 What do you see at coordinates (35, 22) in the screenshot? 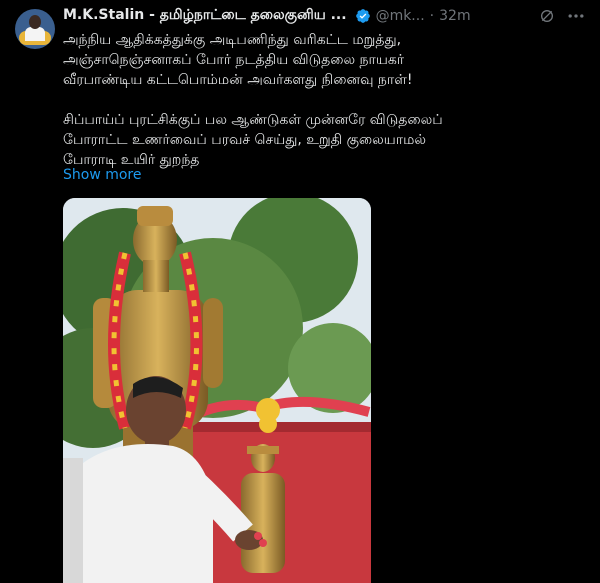
I see `avatar-figure-head` at bounding box center [35, 22].